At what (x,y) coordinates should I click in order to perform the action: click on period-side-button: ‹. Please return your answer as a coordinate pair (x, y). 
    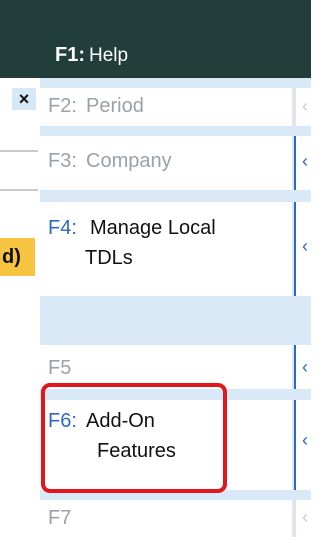
    Looking at the image, I should click on (302, 107).